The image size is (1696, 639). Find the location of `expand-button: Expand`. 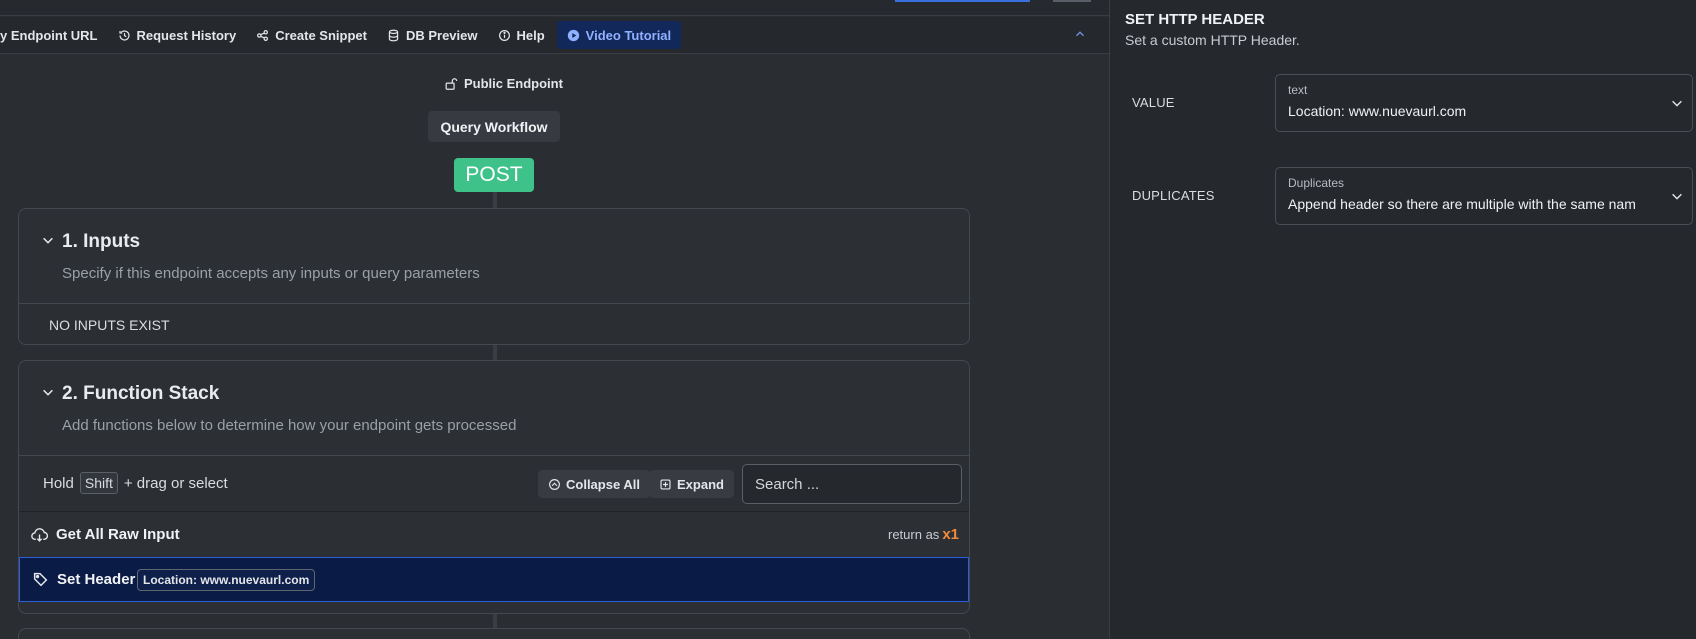

expand-button: Expand is located at coordinates (691, 484).